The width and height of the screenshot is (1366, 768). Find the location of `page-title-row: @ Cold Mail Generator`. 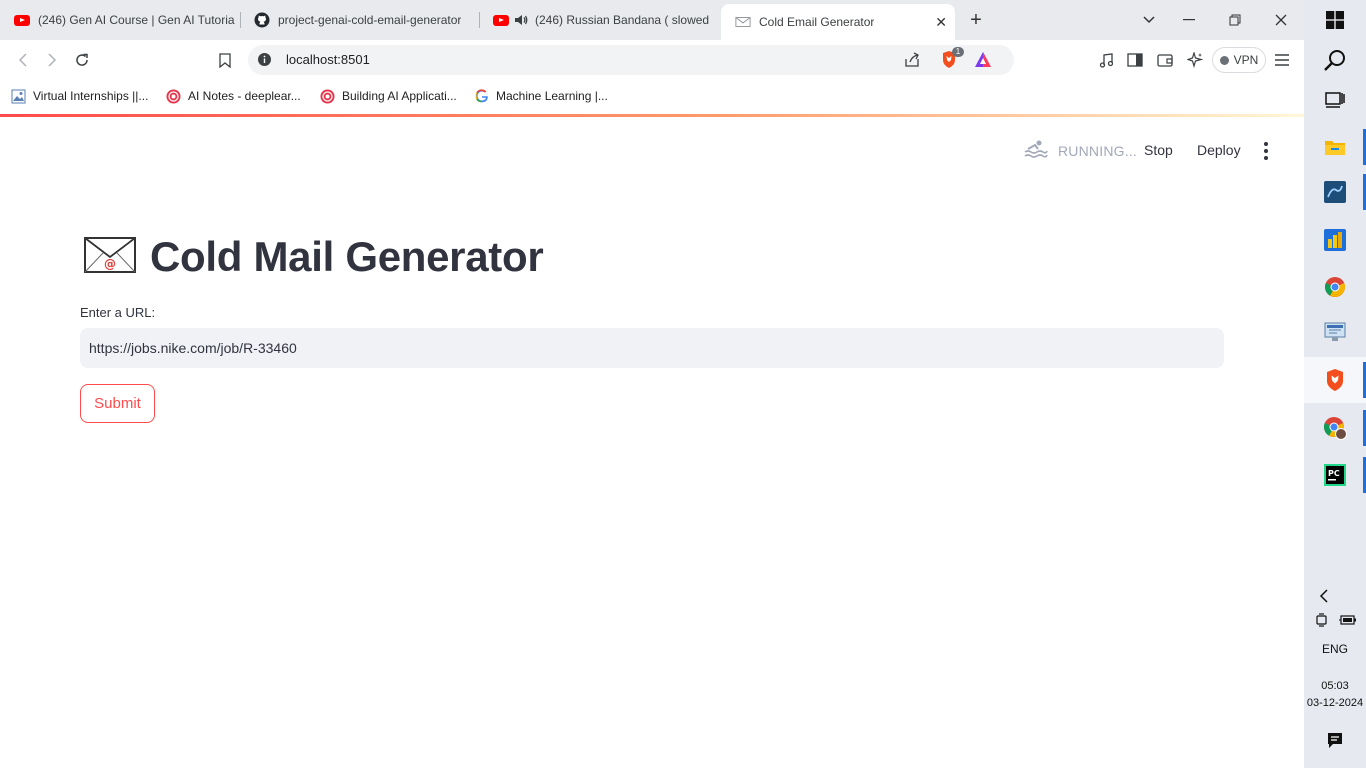

page-title-row: @ Cold Mail Generator is located at coordinates (314, 257).